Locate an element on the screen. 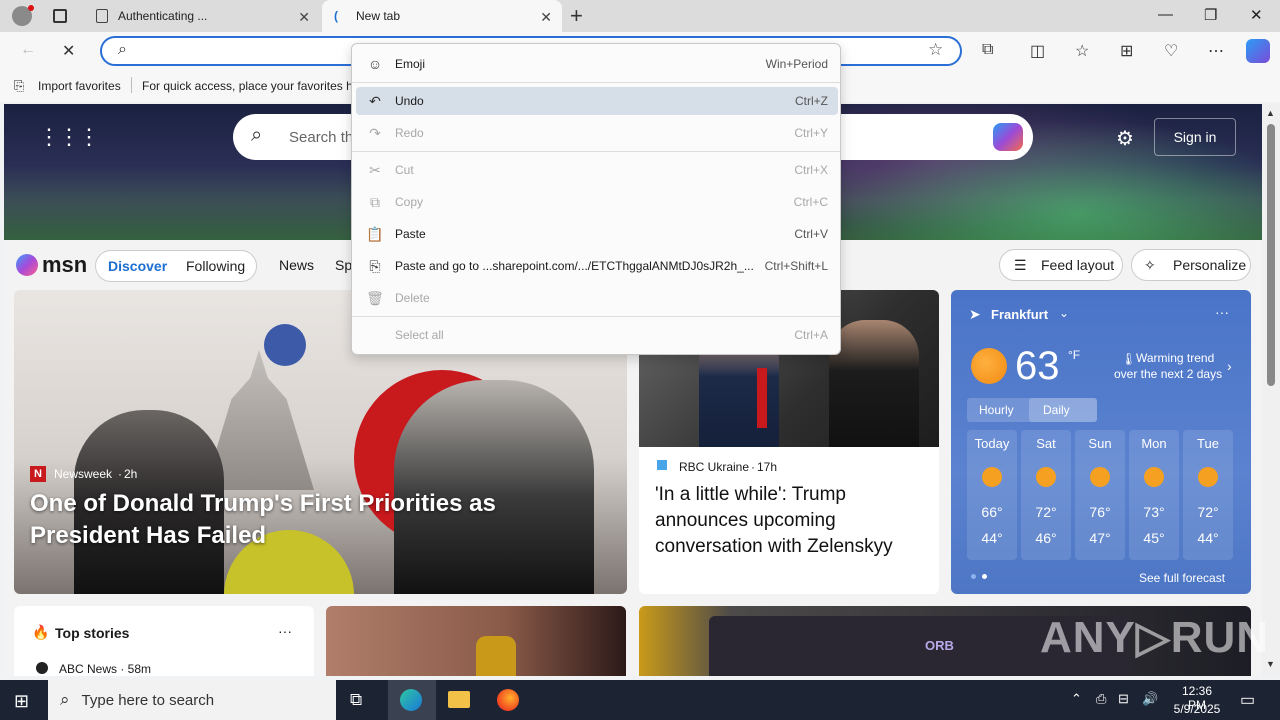 The height and width of the screenshot is (720, 1280). favorites-icon: ☆ is located at coordinates (1082, 51).